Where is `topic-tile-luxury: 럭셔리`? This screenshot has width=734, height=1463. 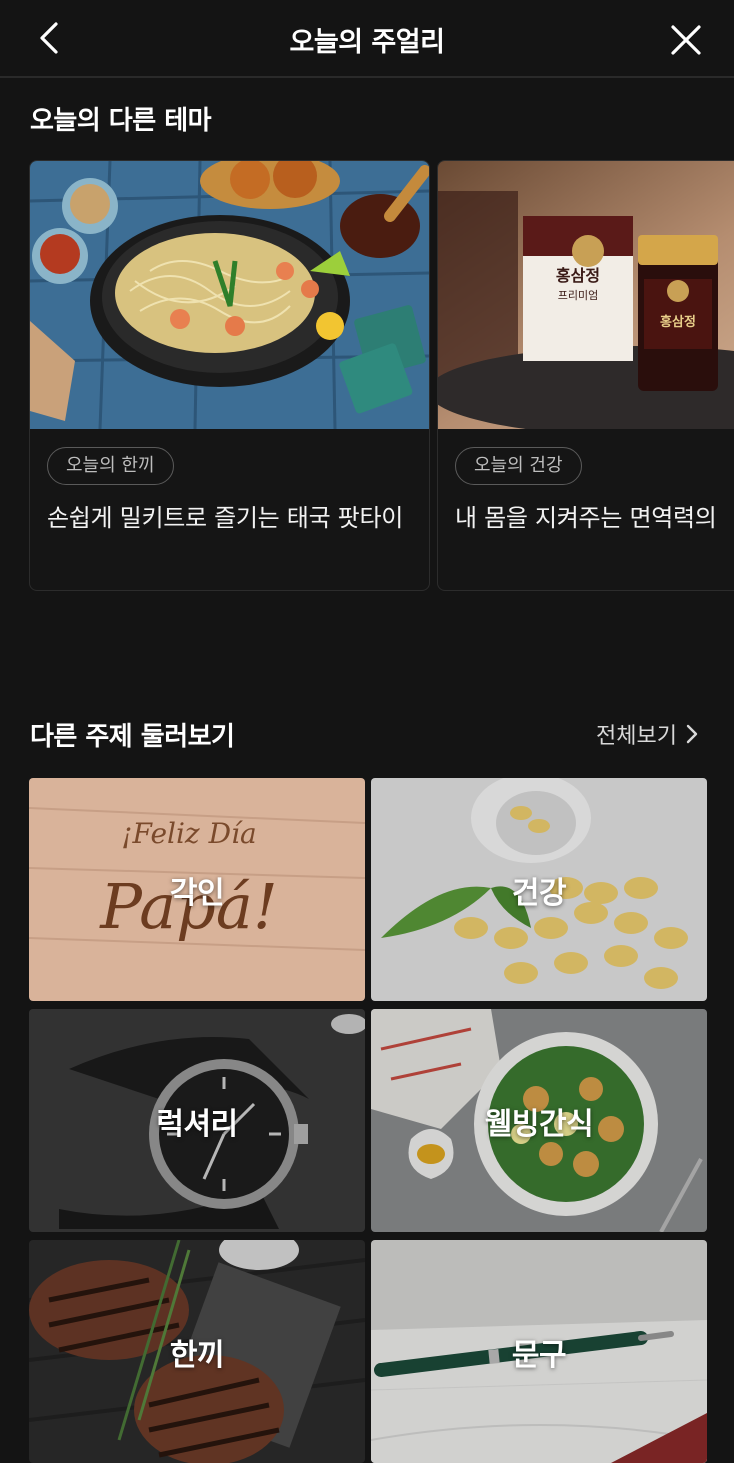
topic-tile-luxury: 럭셔리 is located at coordinates (197, 1120).